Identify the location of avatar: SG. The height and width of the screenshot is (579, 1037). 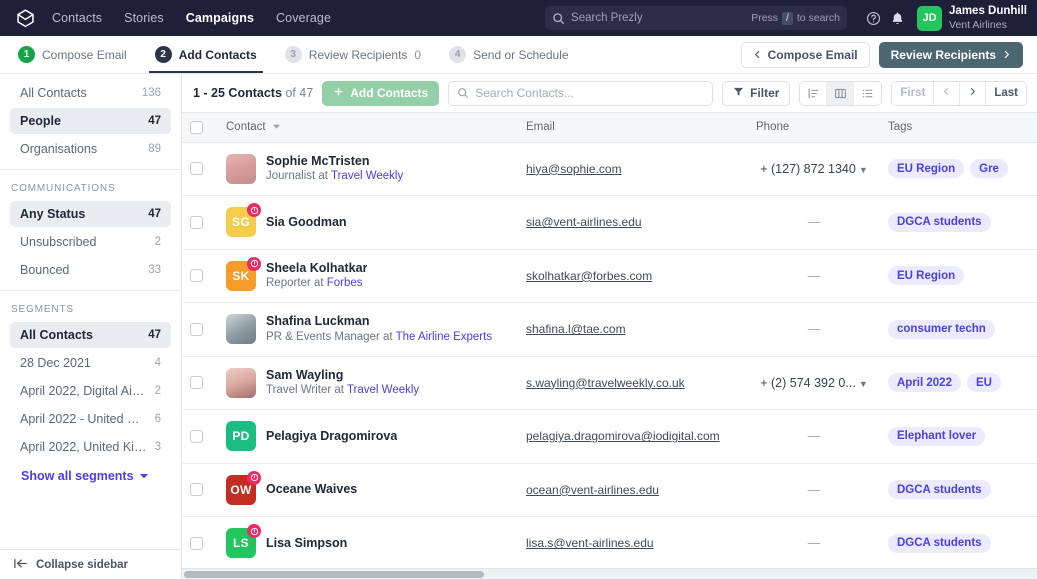
(243, 220).